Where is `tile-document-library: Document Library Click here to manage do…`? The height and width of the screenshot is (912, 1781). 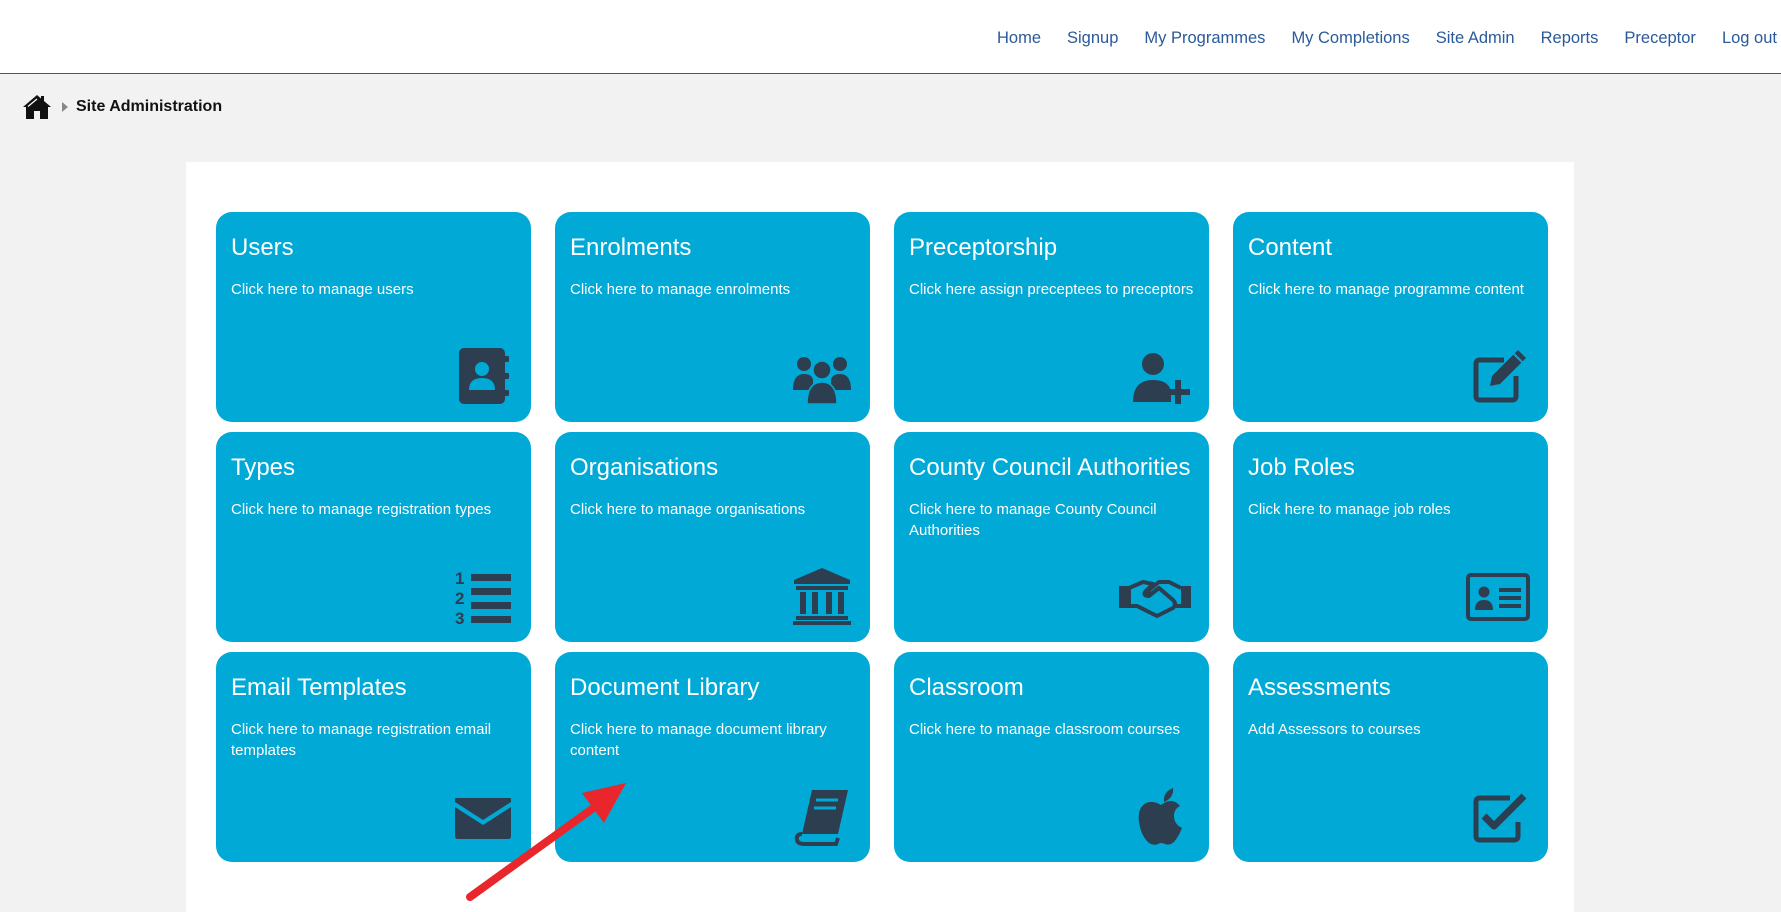
tile-document-library: Document Library Click here to manage do… is located at coordinates (712, 757).